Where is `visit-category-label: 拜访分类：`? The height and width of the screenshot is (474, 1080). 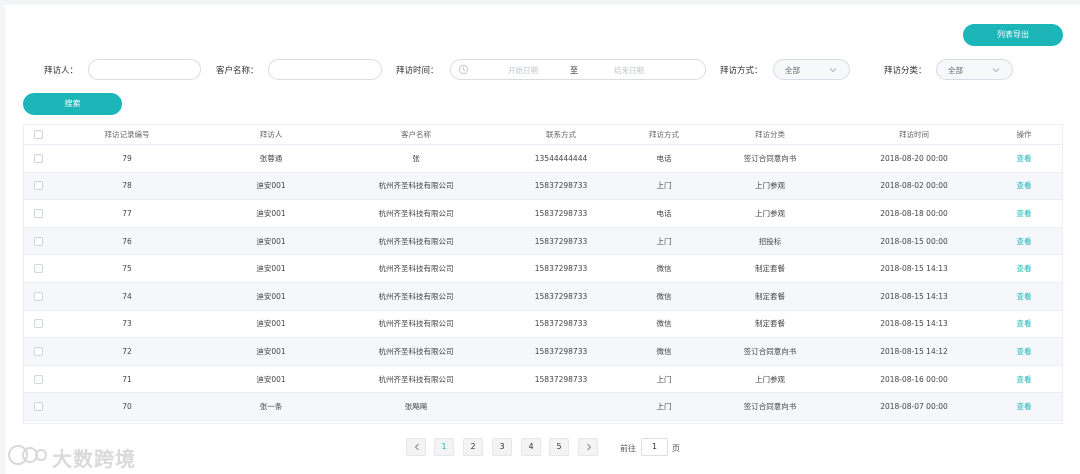
visit-category-label: 拜访分类： is located at coordinates (905, 71).